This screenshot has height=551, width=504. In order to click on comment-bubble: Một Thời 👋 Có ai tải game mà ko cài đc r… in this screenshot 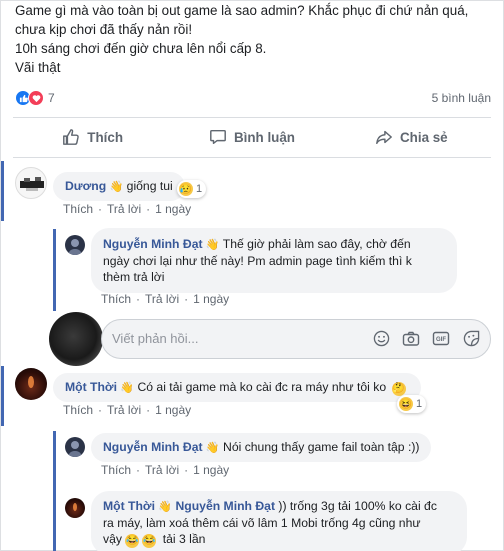, I will do `click(237, 387)`.